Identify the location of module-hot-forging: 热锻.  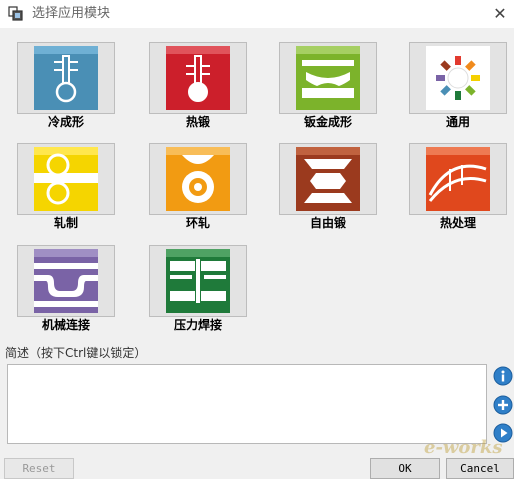
(198, 94).